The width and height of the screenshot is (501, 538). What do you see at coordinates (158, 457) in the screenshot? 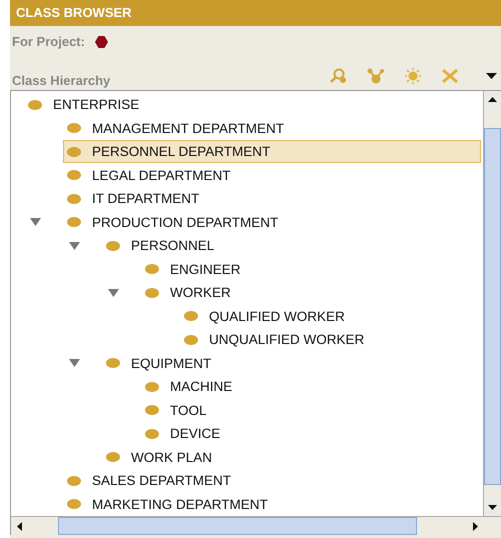
I see `tree-item: WORK PLAN` at bounding box center [158, 457].